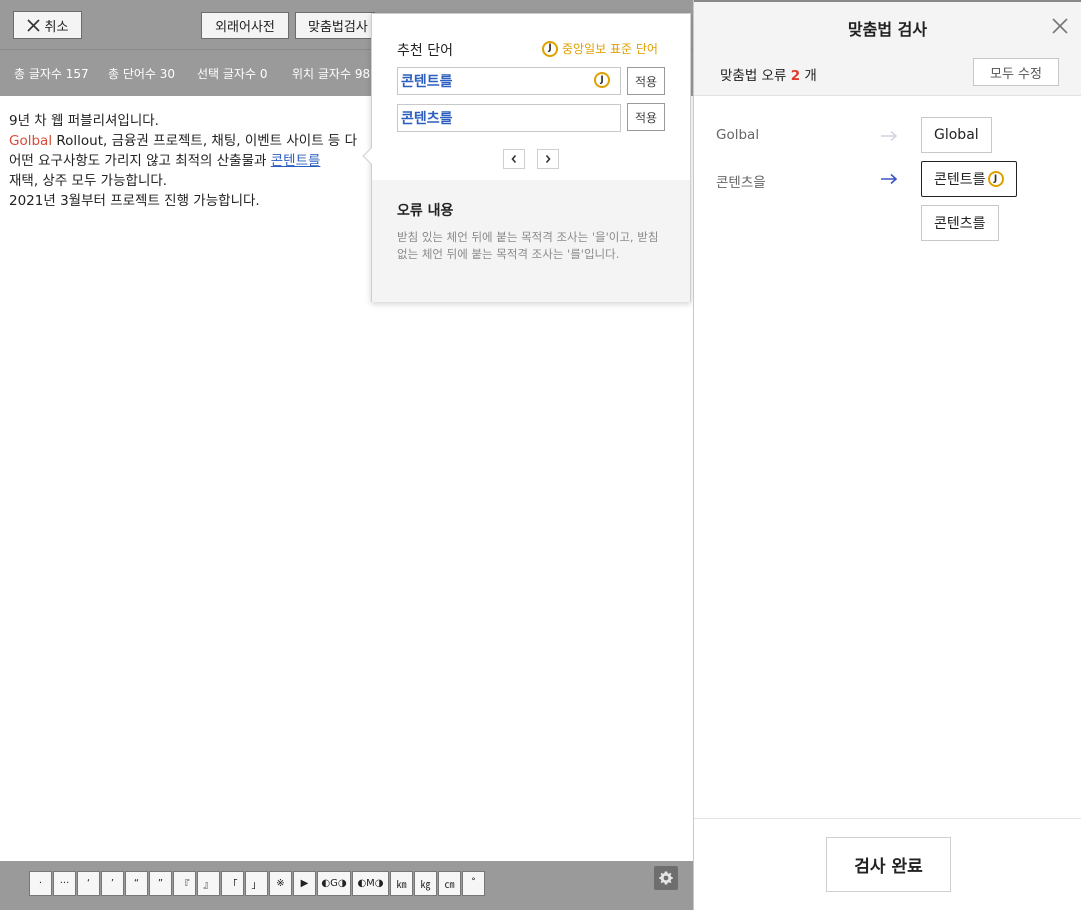 The image size is (1081, 910). I want to click on correction-text: 콘텐트를, so click(960, 180).